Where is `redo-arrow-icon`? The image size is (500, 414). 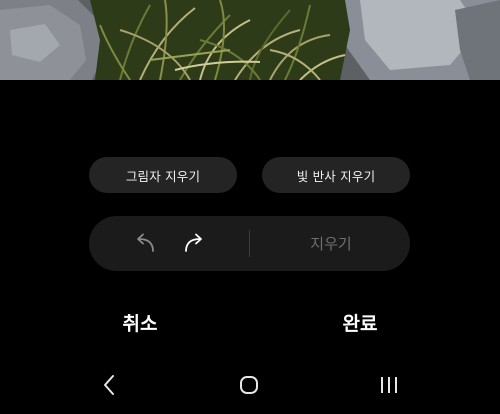 redo-arrow-icon is located at coordinates (193, 242).